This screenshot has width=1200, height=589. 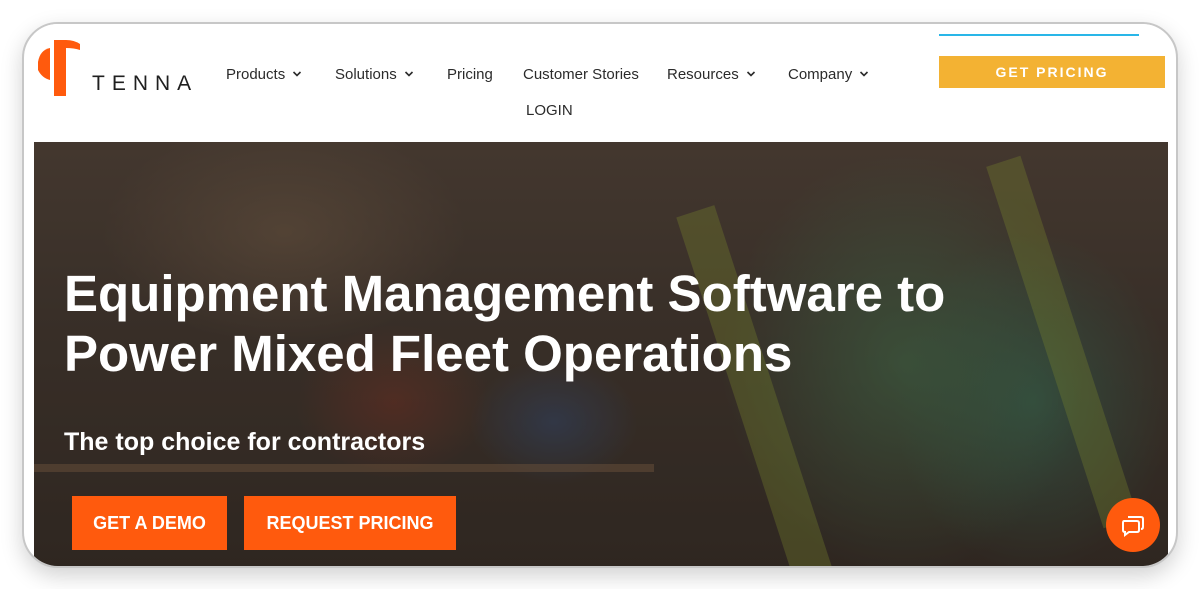 I want to click on nav-item-label: Pricing, so click(x=470, y=74).